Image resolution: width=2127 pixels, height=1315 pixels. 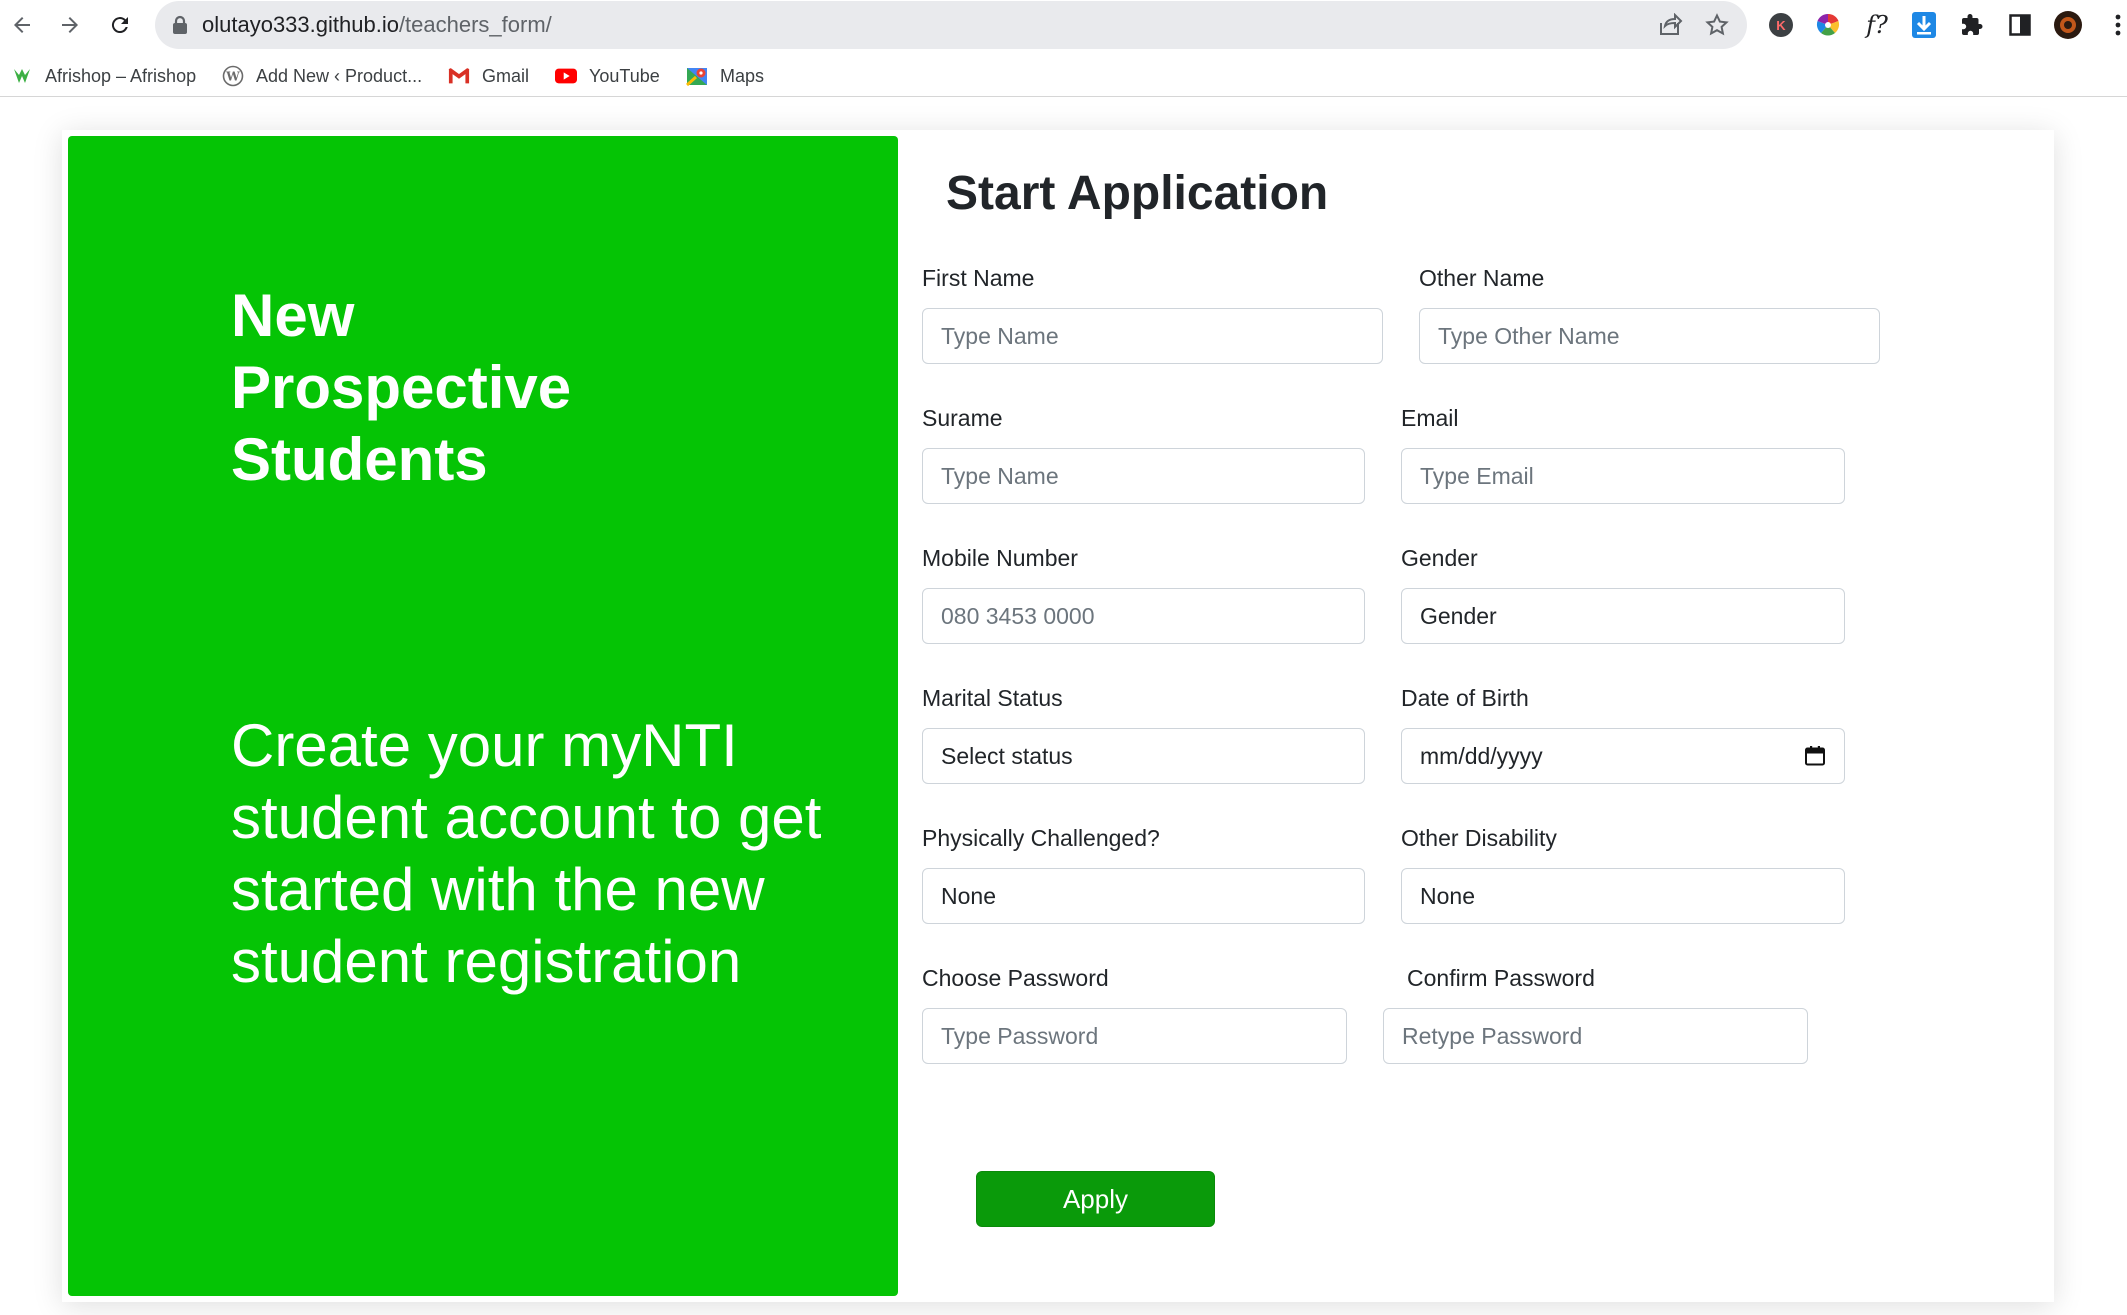 What do you see at coordinates (697, 76) in the screenshot?
I see `maps-icon` at bounding box center [697, 76].